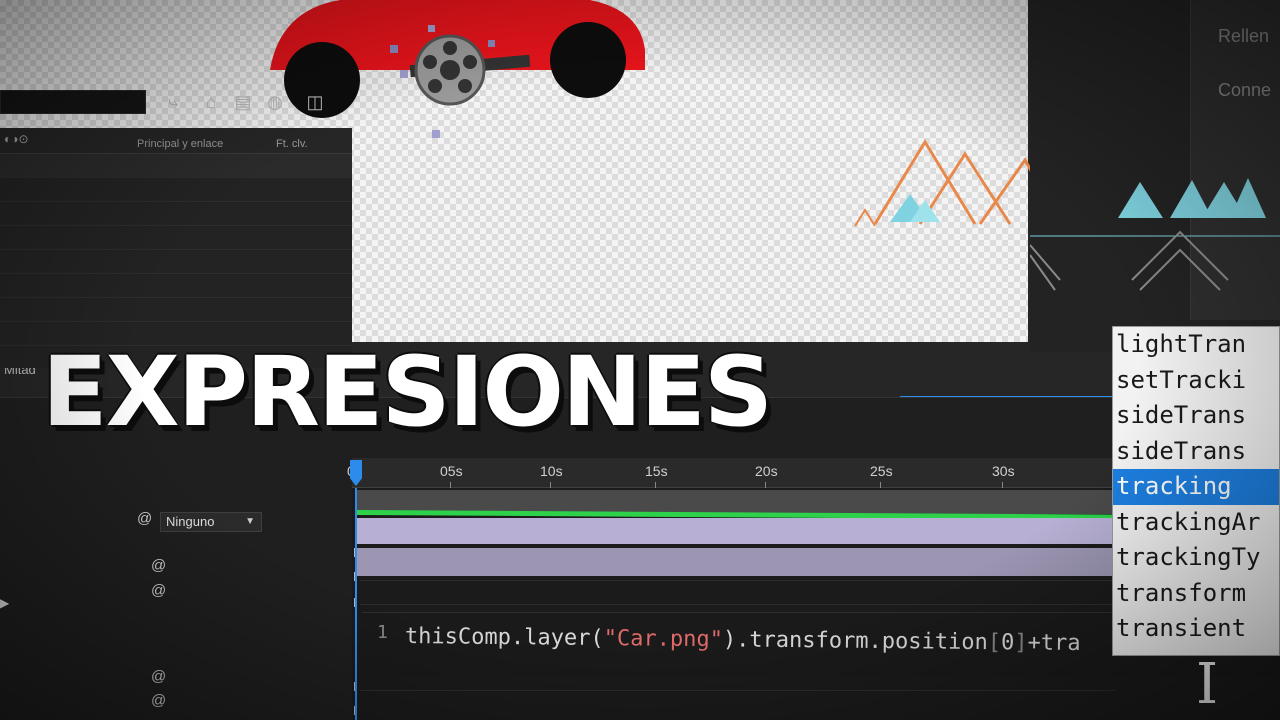 Image resolution: width=1280 pixels, height=720 pixels. I want to click on parent-select-value: Ninguno, so click(190, 521).